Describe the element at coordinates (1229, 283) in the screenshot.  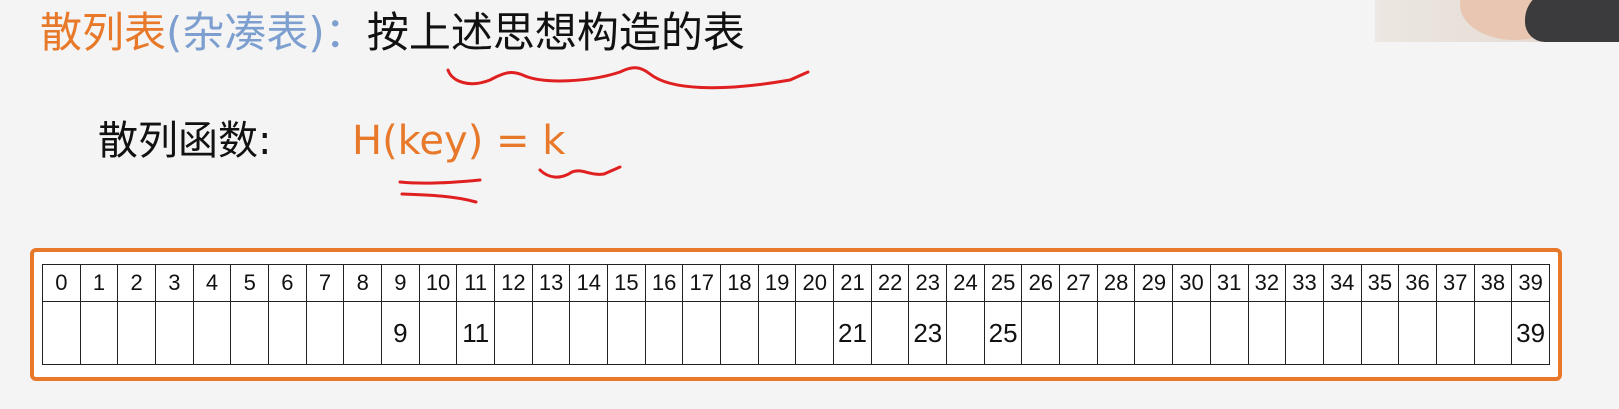
I see `index-cell: 31` at that location.